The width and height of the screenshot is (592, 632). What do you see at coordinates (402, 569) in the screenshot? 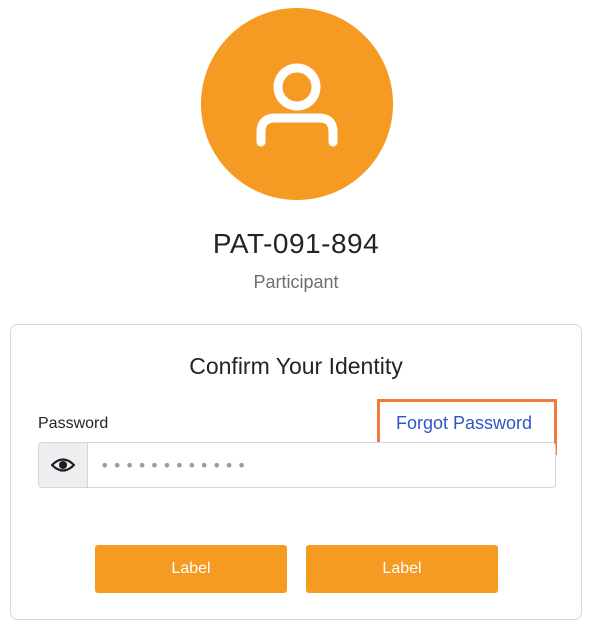
I see `right-label-button: Label` at bounding box center [402, 569].